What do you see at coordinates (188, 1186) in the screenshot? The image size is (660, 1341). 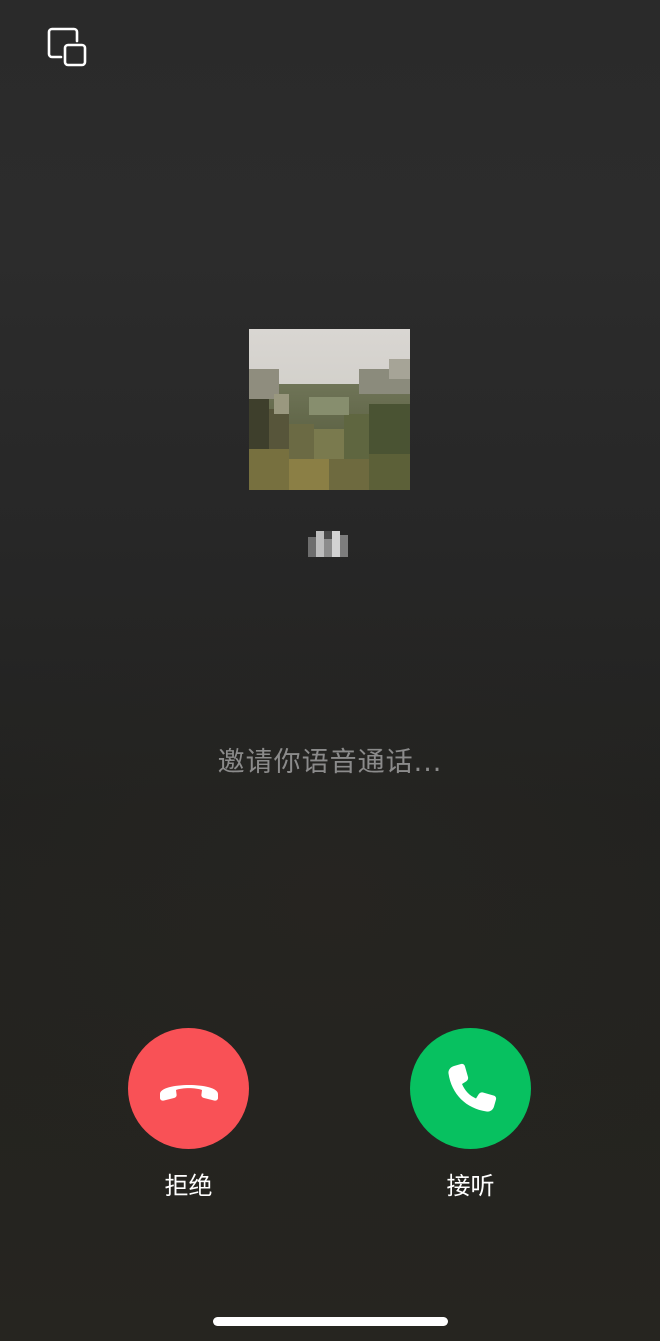 I see `decline-label: 拒绝` at bounding box center [188, 1186].